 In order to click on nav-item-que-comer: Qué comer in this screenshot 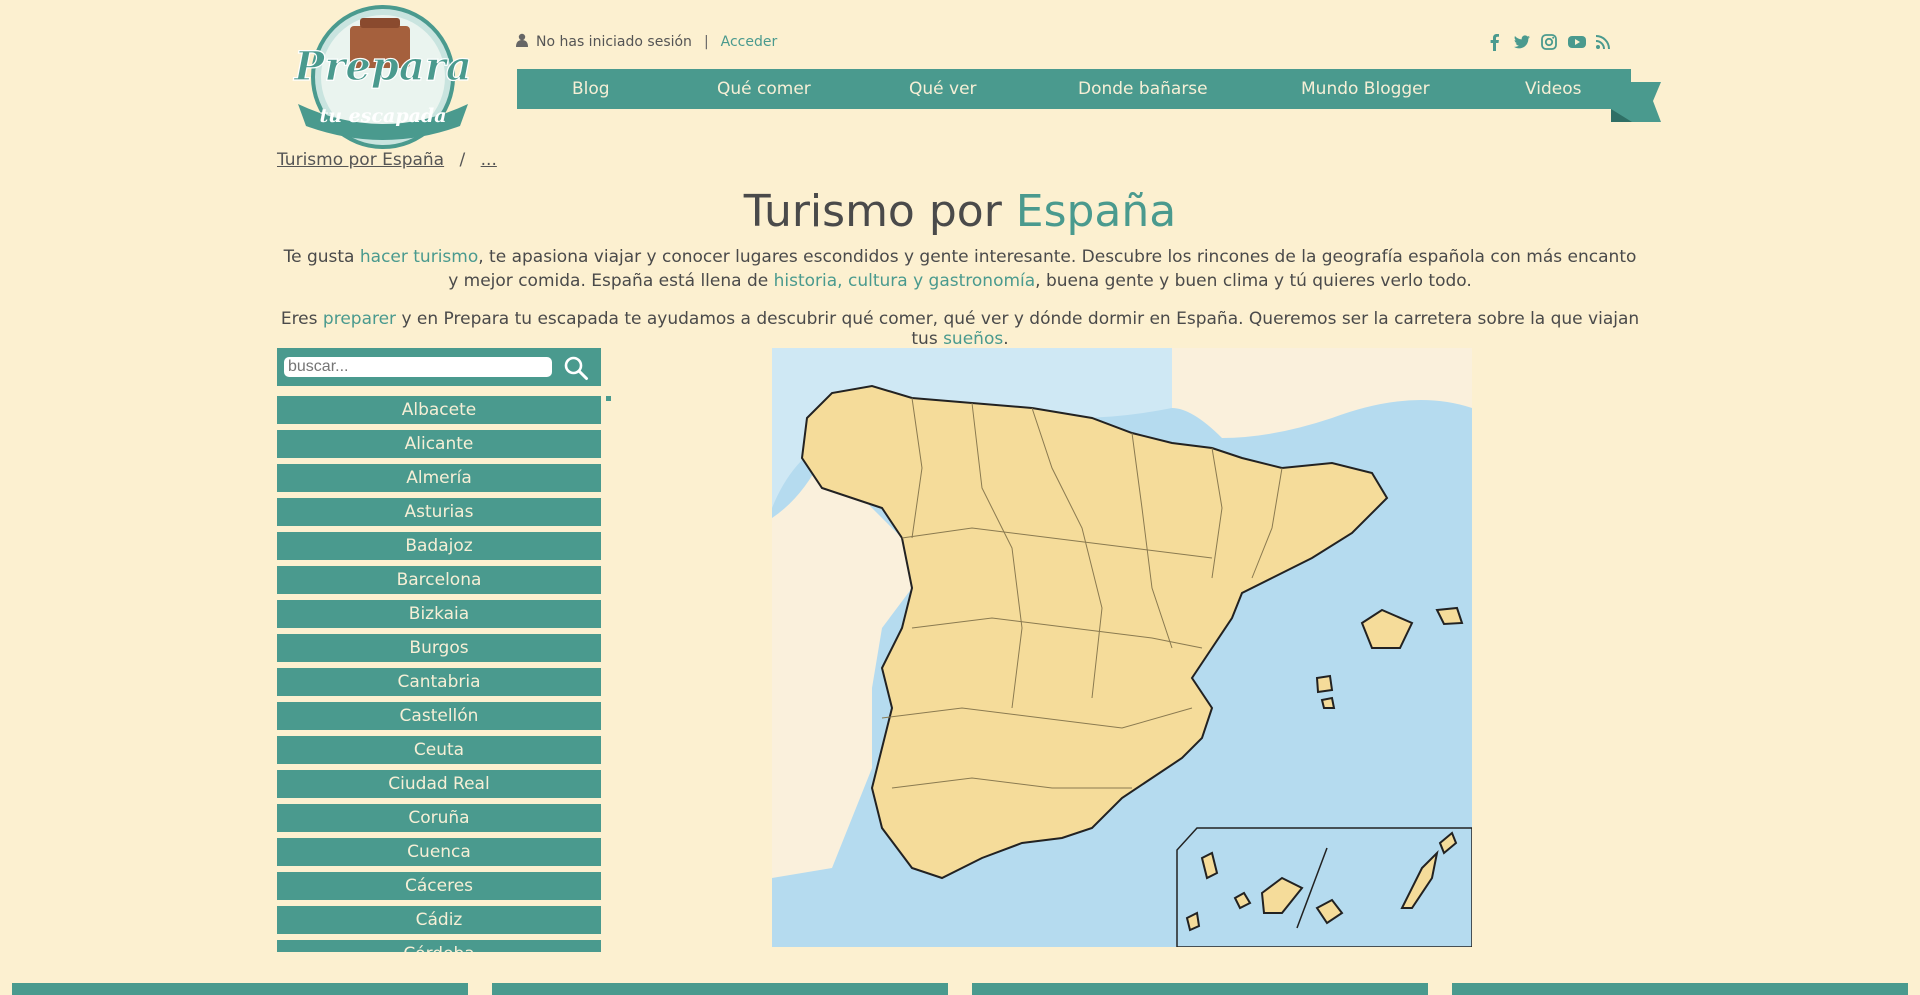, I will do `click(764, 89)`.